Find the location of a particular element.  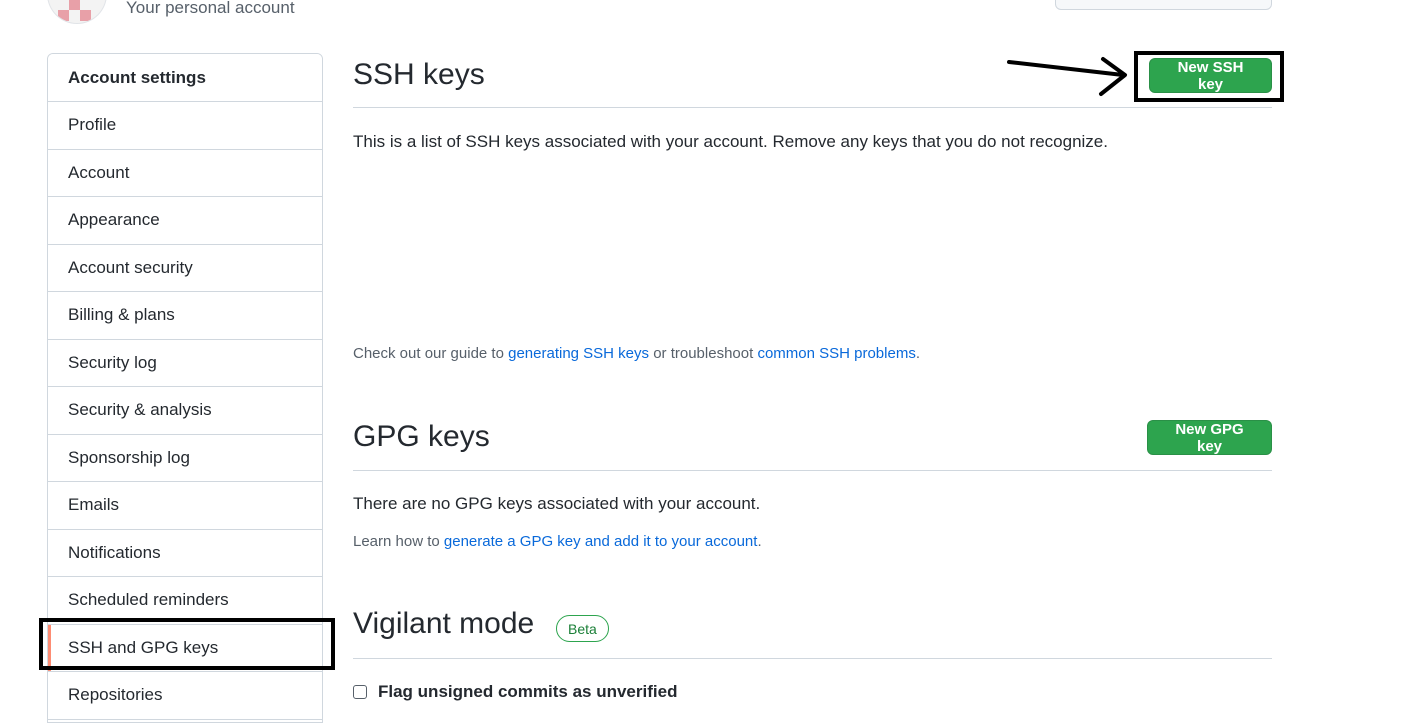

sidebar-header: Account settings is located at coordinates (185, 78).